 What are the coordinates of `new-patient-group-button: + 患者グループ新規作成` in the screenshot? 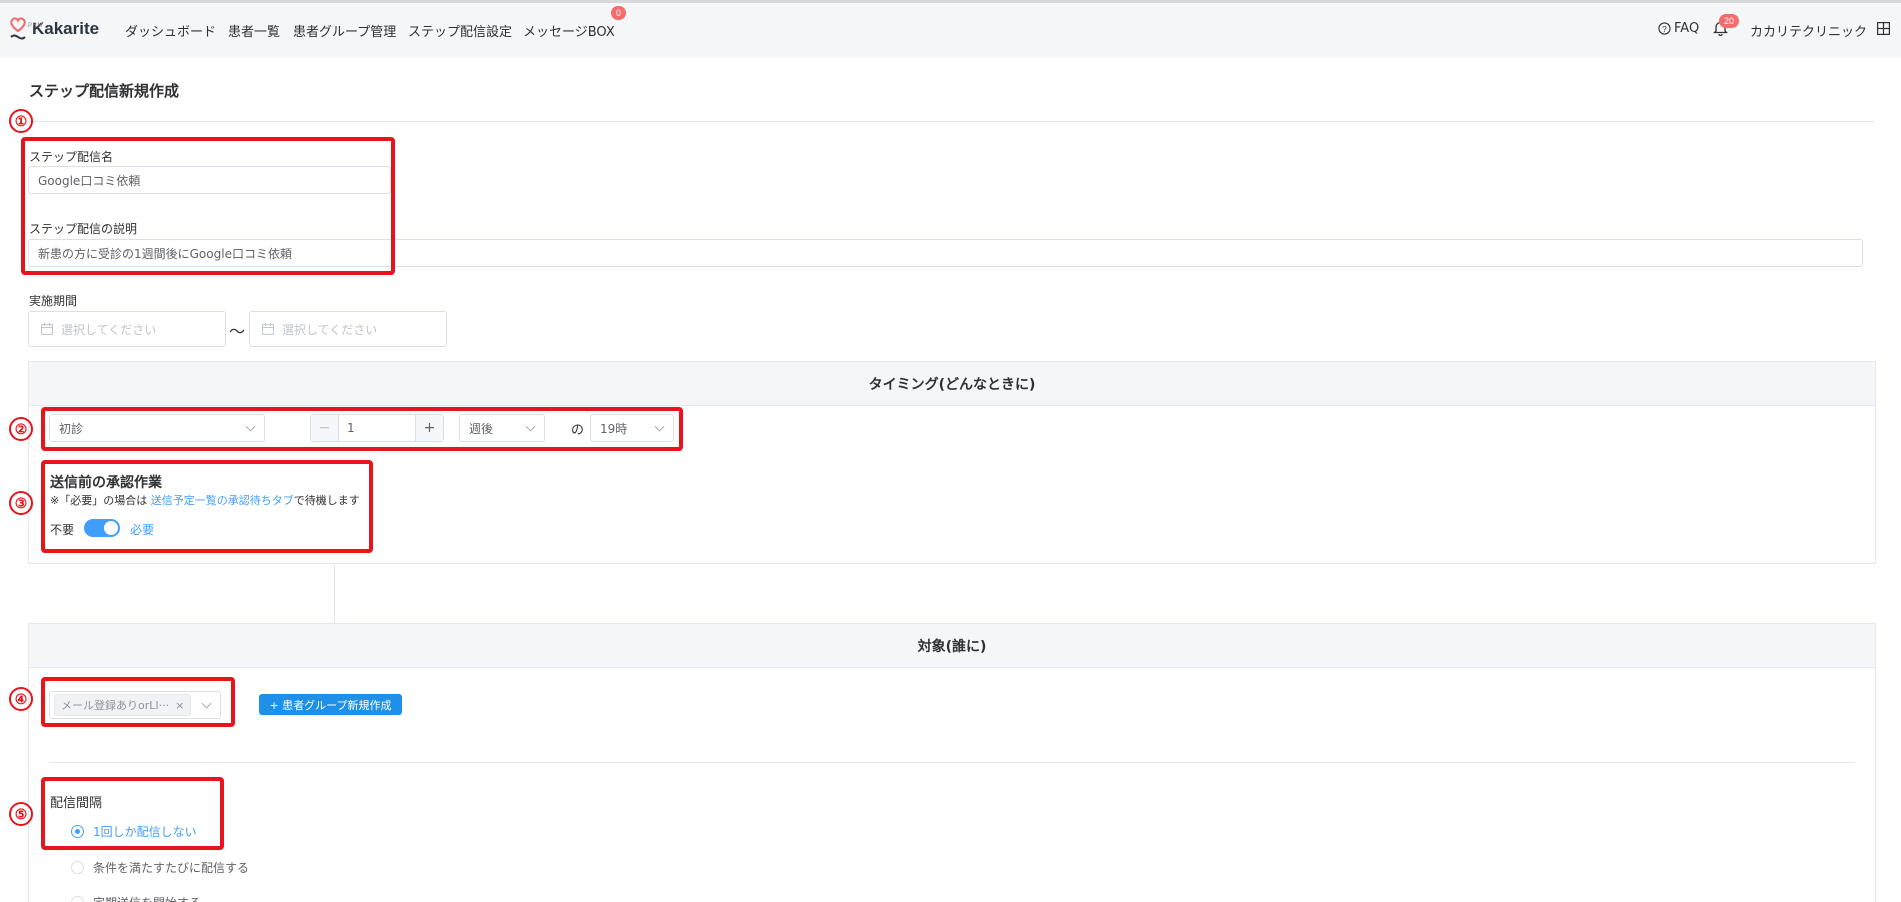 It's located at (330, 704).